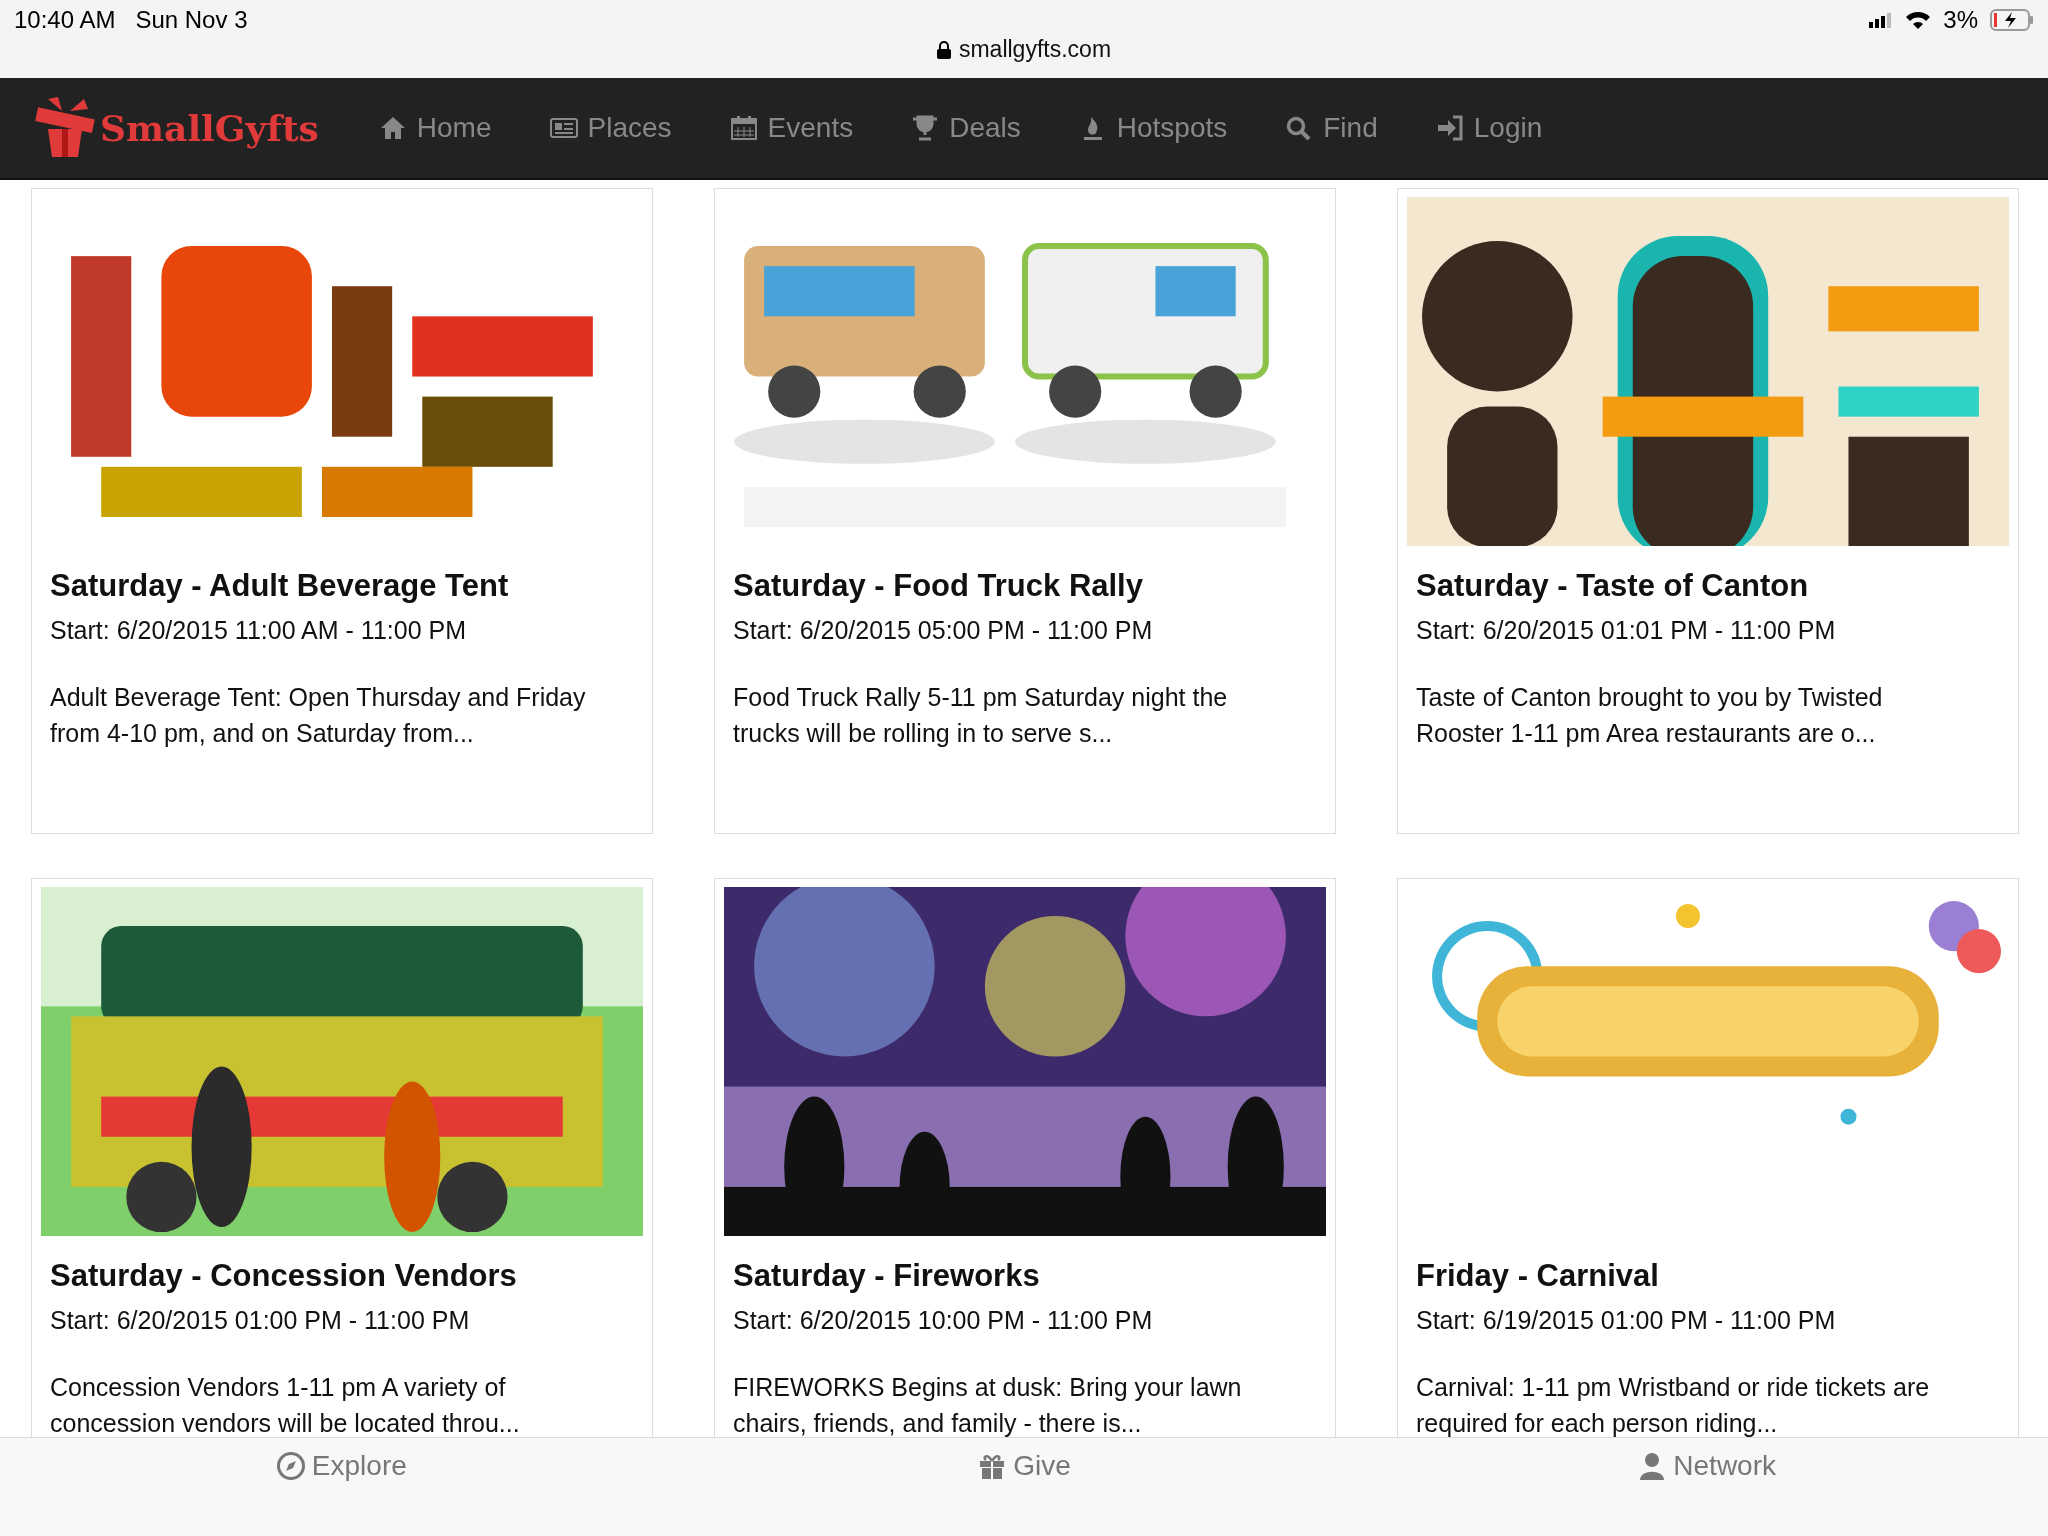 This screenshot has height=1536, width=2048. What do you see at coordinates (290, 1466) in the screenshot?
I see `compass-icon` at bounding box center [290, 1466].